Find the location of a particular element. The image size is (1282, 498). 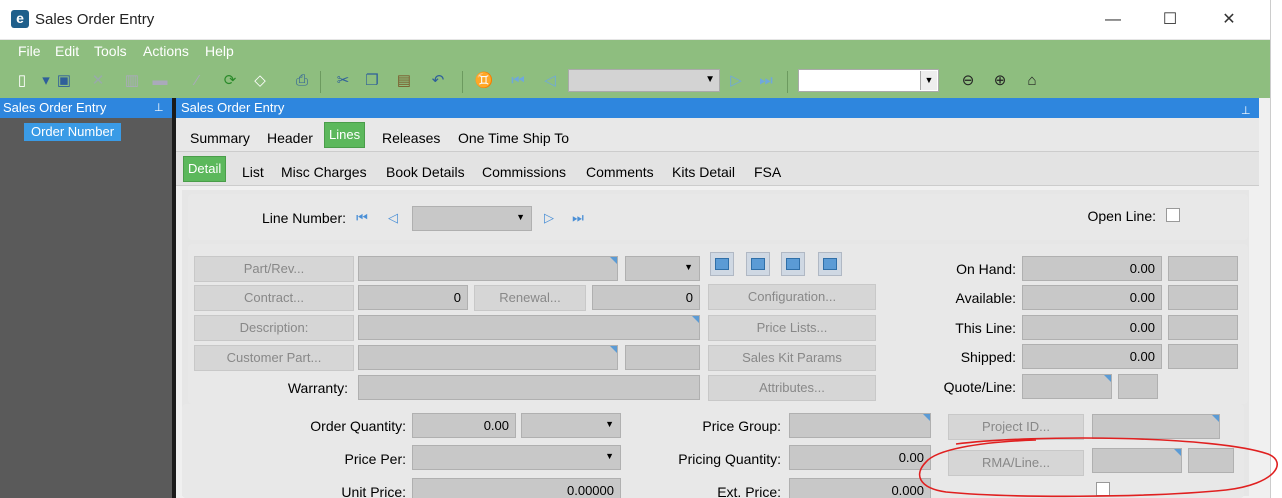

record-selector: ▼ is located at coordinates (644, 80).